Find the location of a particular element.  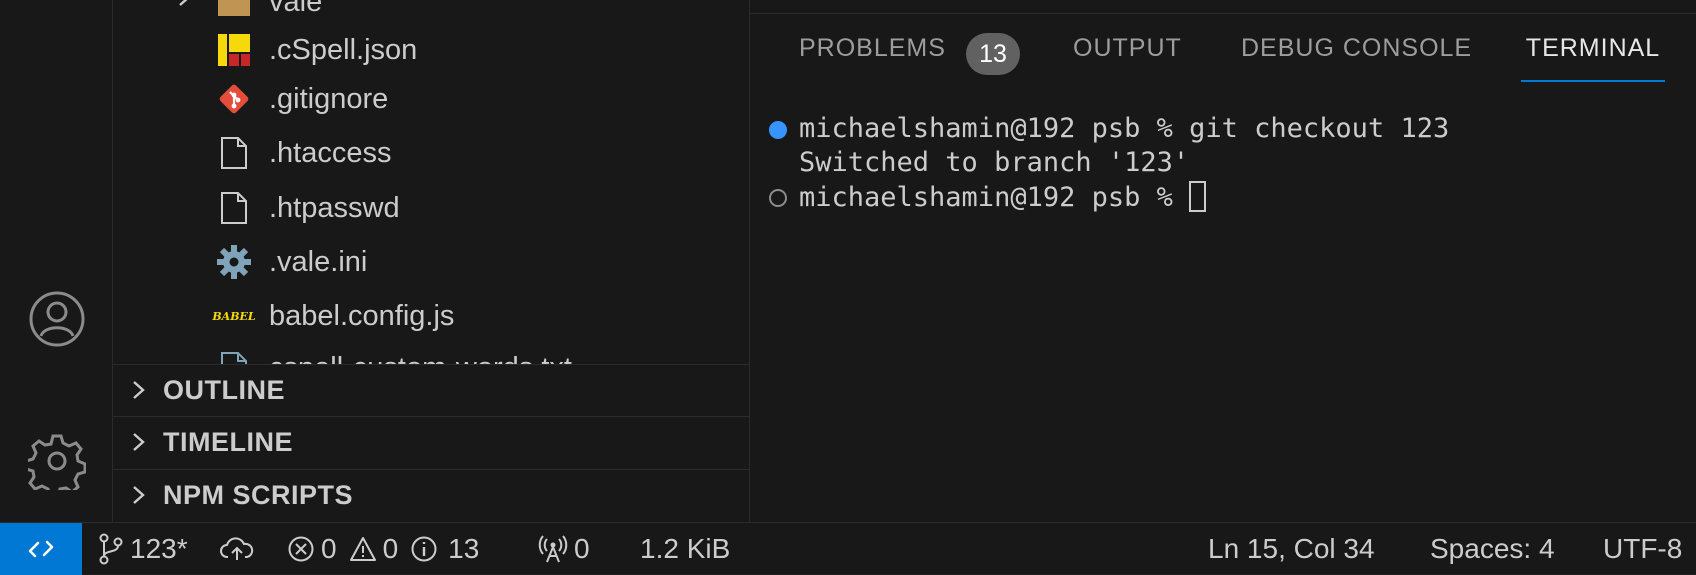

section-title: OUTLINE is located at coordinates (224, 390).